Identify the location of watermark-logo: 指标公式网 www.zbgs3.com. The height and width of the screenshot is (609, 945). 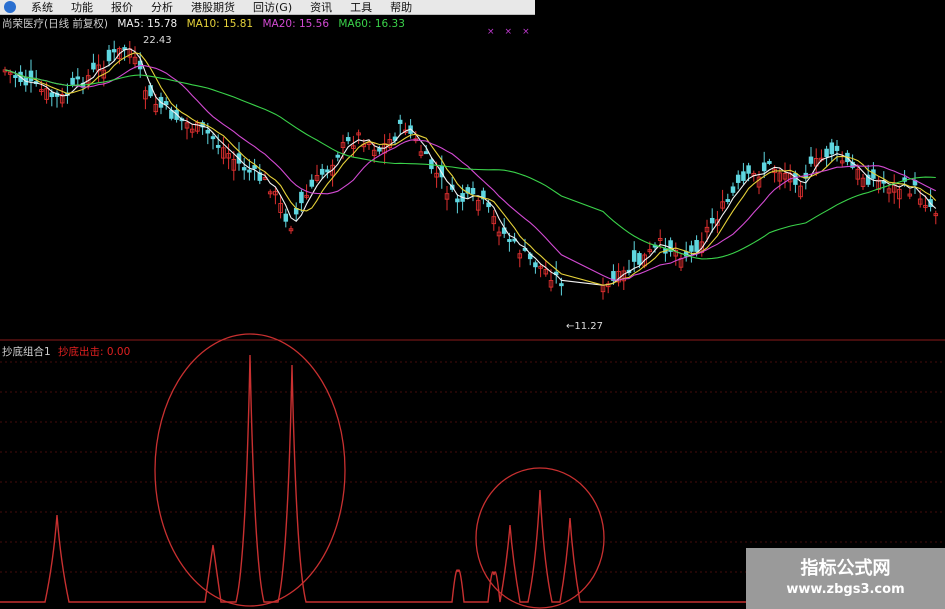
(845, 578).